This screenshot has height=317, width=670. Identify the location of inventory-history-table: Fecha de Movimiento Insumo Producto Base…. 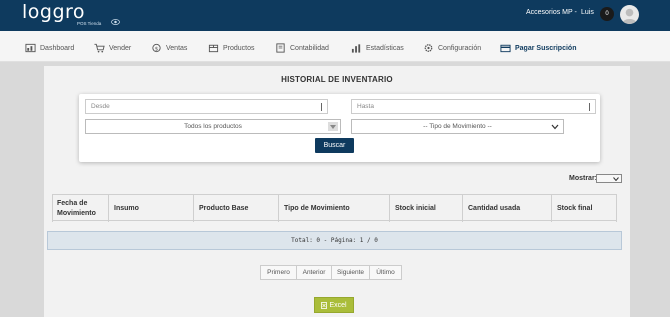
(334, 208).